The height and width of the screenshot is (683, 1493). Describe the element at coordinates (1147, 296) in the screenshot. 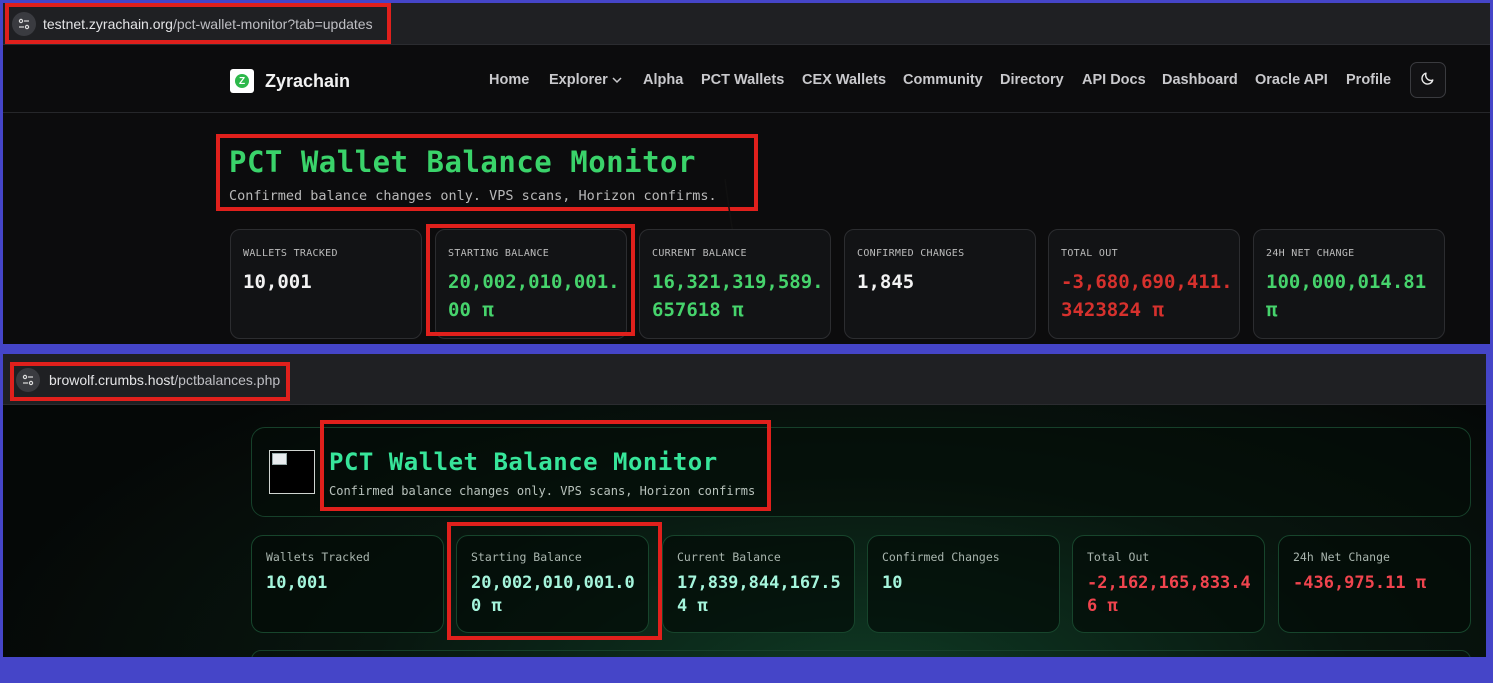

I see `stat-value: -3,680,690,411.3423824 π` at that location.